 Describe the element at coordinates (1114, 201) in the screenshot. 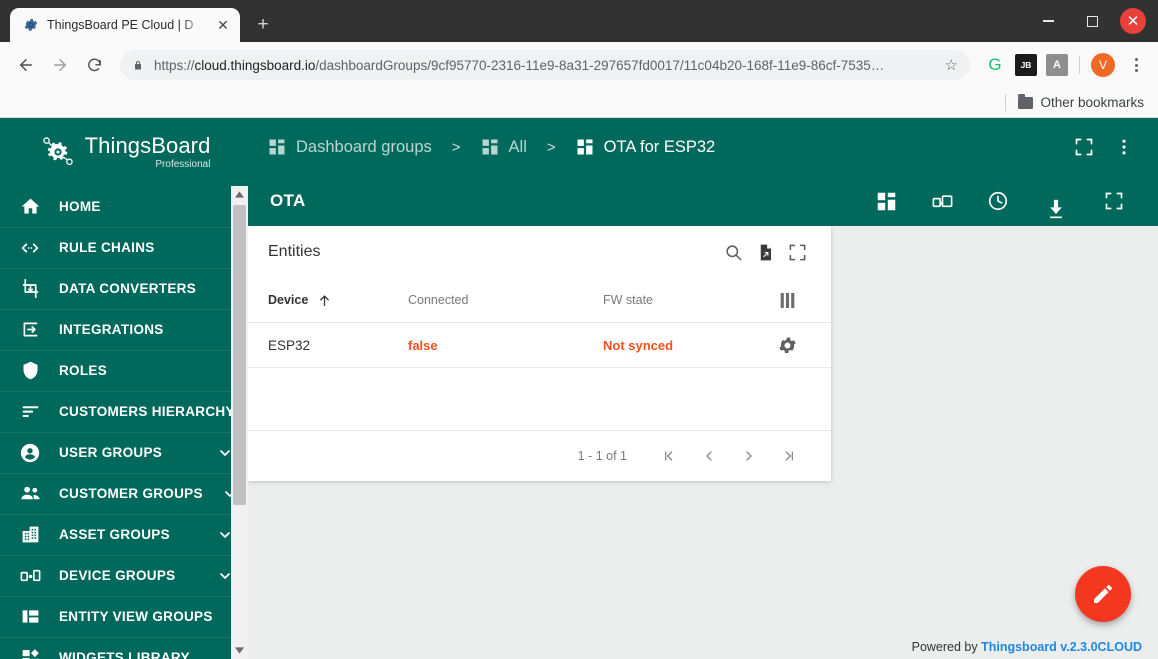

I see `dashboard-fullscreen-icon` at that location.